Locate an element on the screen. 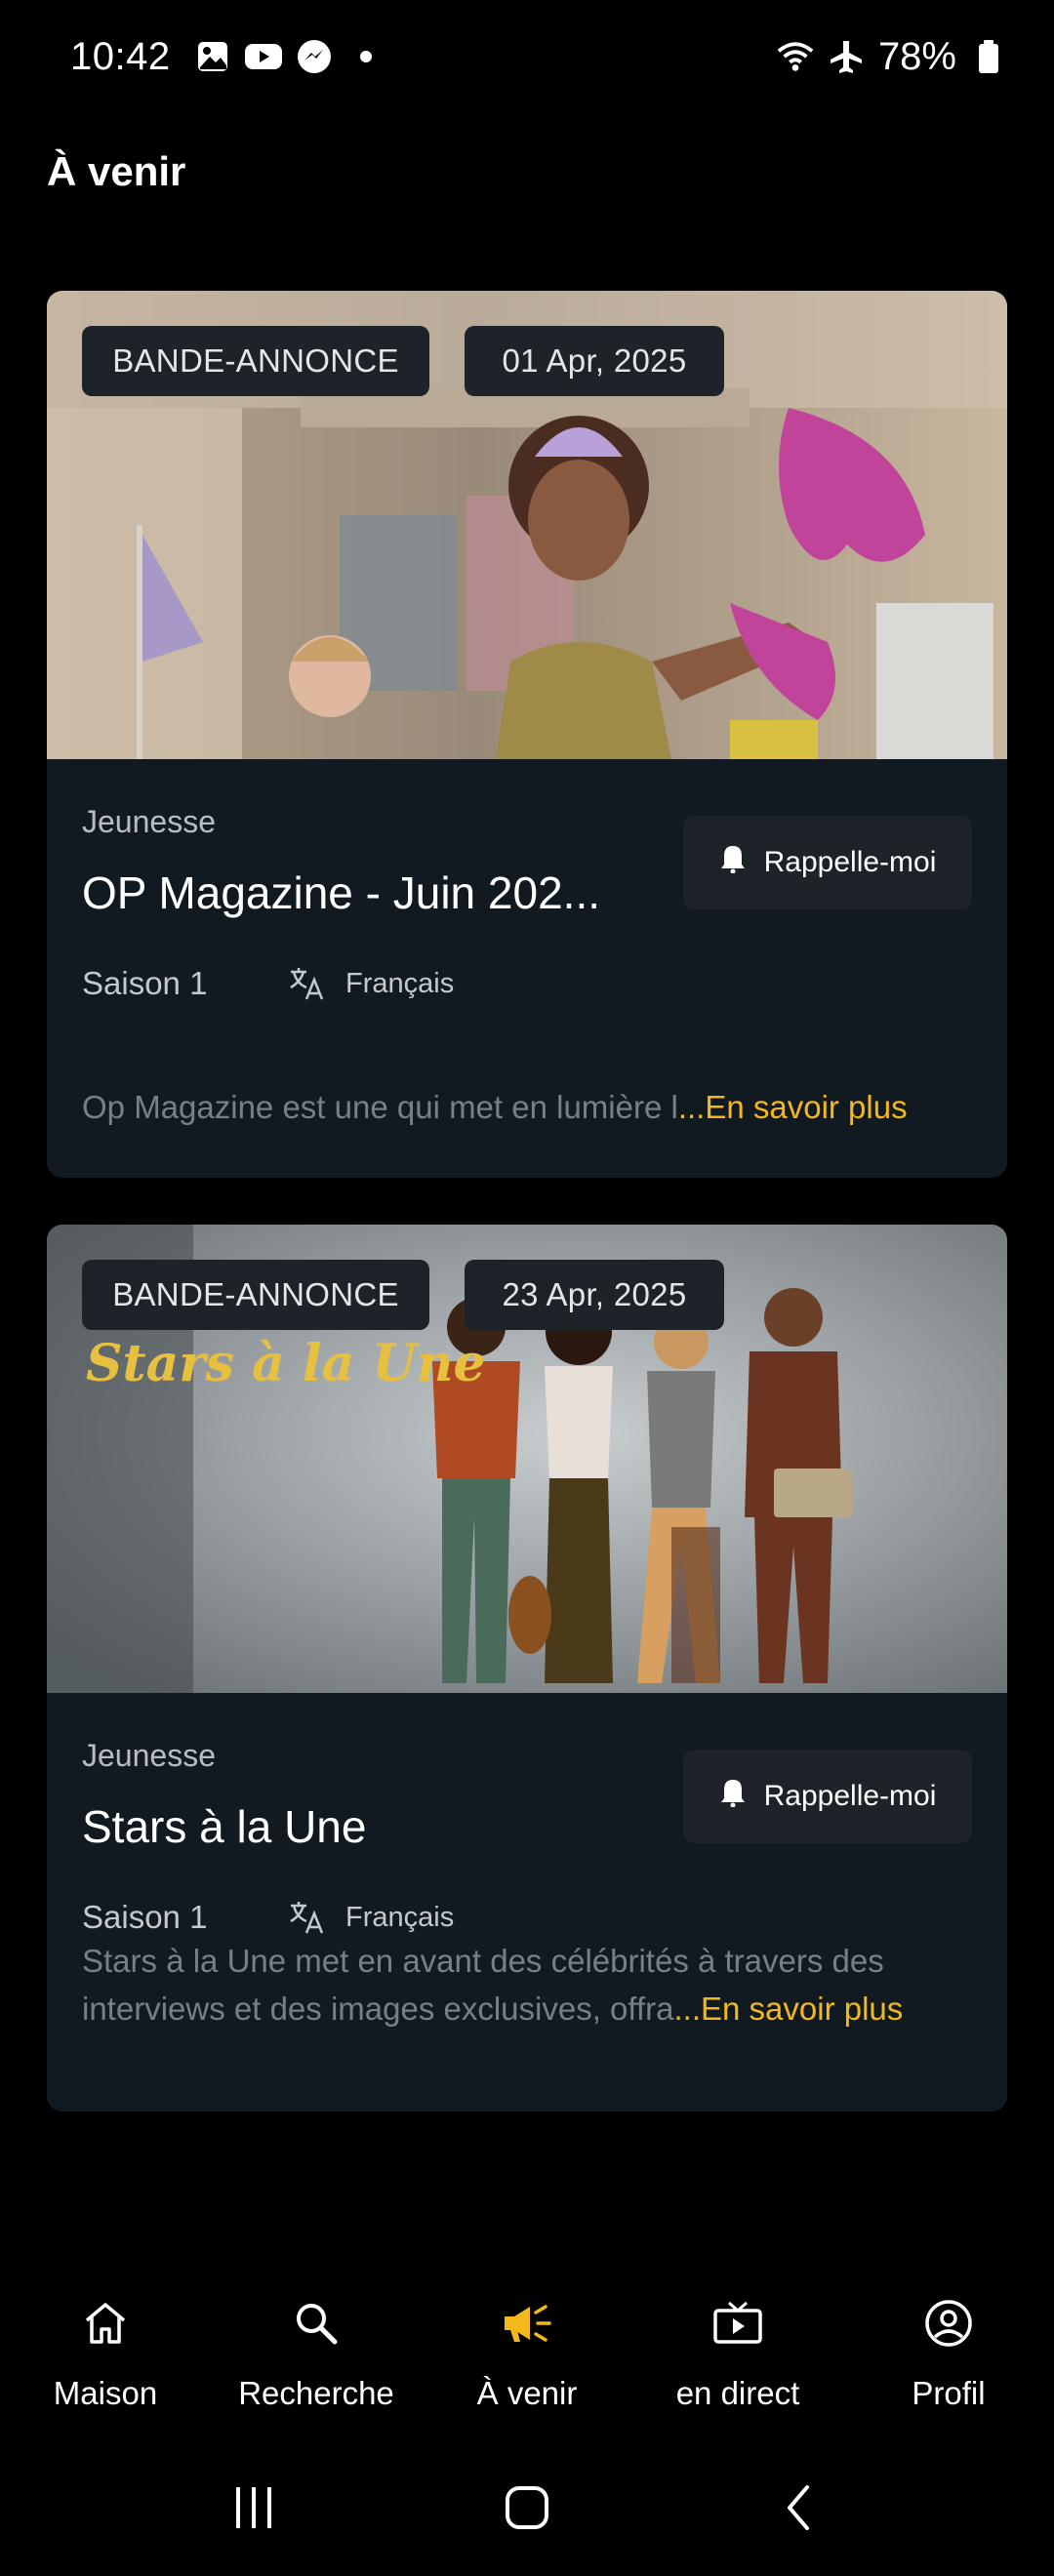 This screenshot has height=2576, width=1054. nav-label: Recherche is located at coordinates (316, 2393).